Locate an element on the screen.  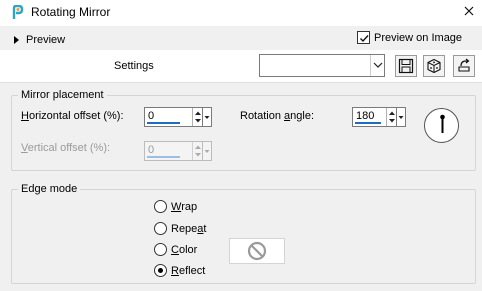
edge-mode-wrap-radio: Wrap is located at coordinates (175, 206).